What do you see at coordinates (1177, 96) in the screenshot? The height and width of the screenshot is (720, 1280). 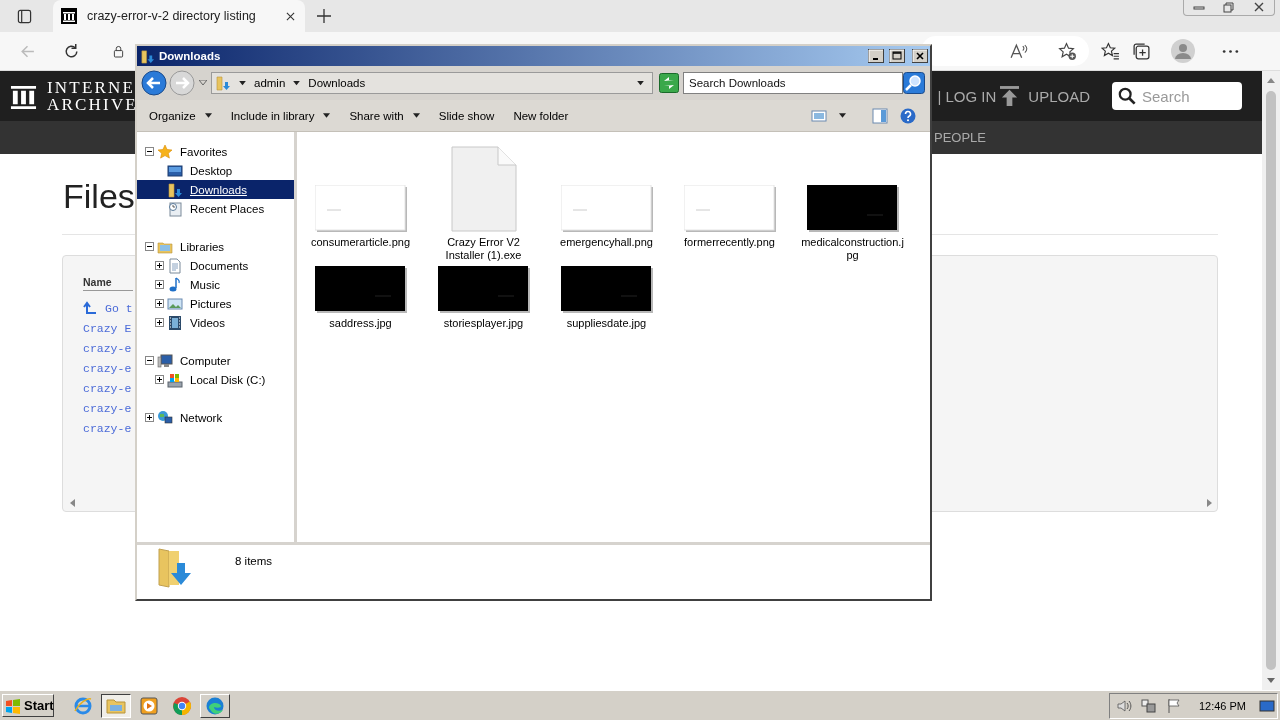 I see `search-field: Search` at bounding box center [1177, 96].